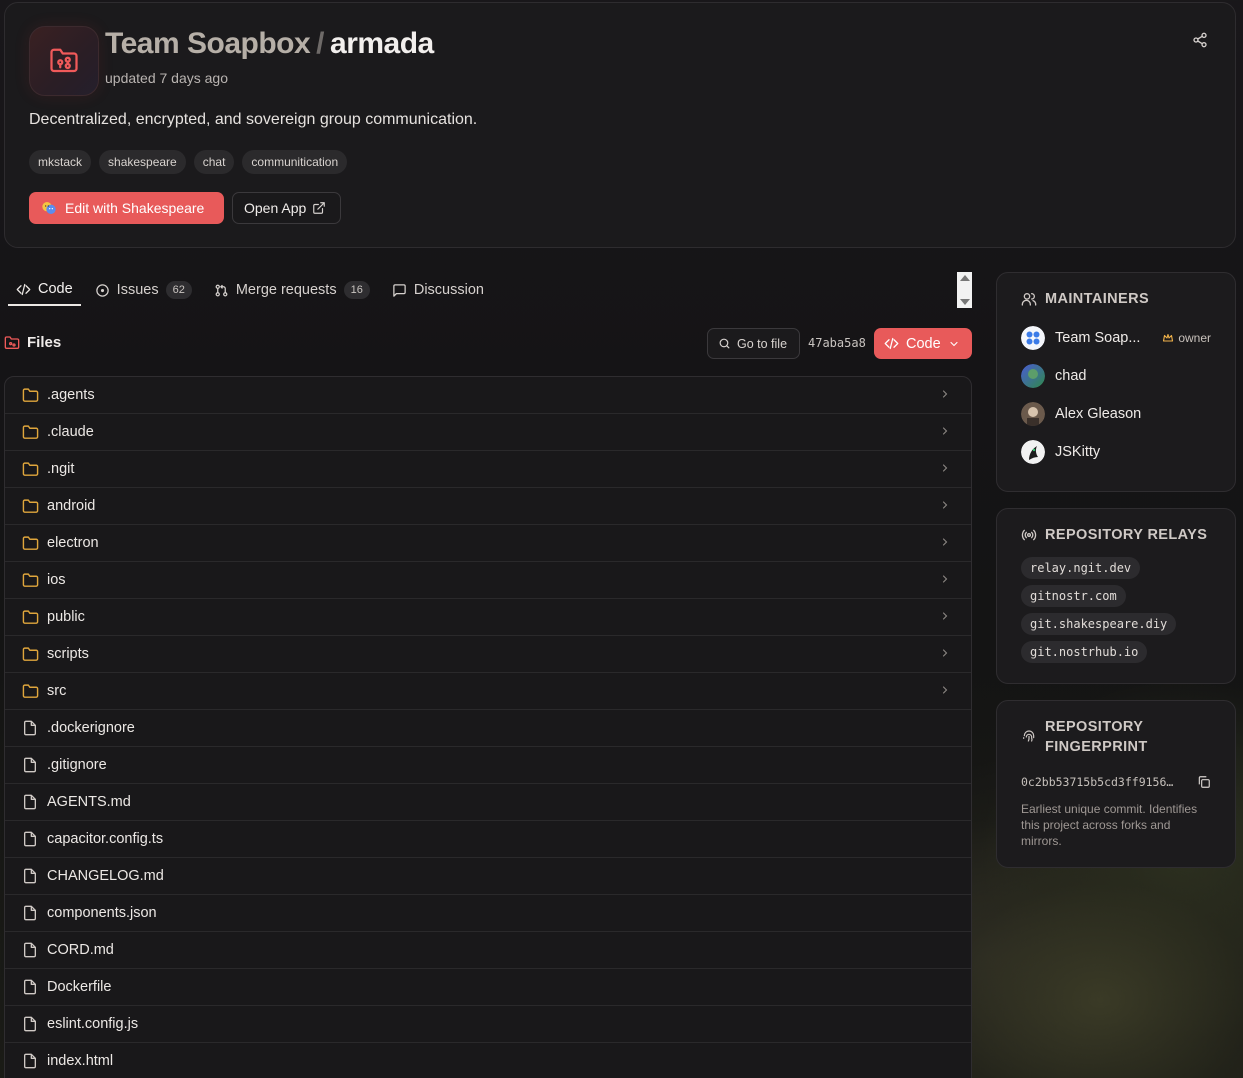 The width and height of the screenshot is (1243, 1078). I want to click on crown-icon, so click(1168, 337).